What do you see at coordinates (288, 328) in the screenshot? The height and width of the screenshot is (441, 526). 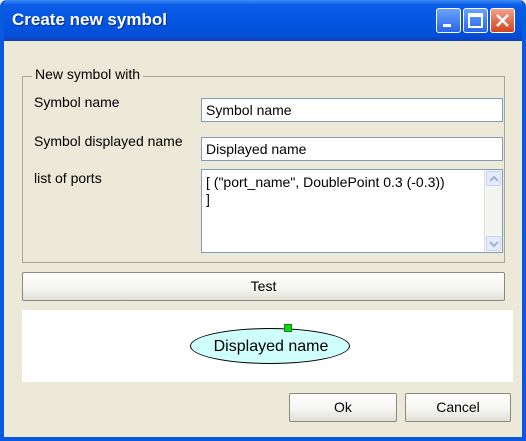 I see `port-marker` at bounding box center [288, 328].